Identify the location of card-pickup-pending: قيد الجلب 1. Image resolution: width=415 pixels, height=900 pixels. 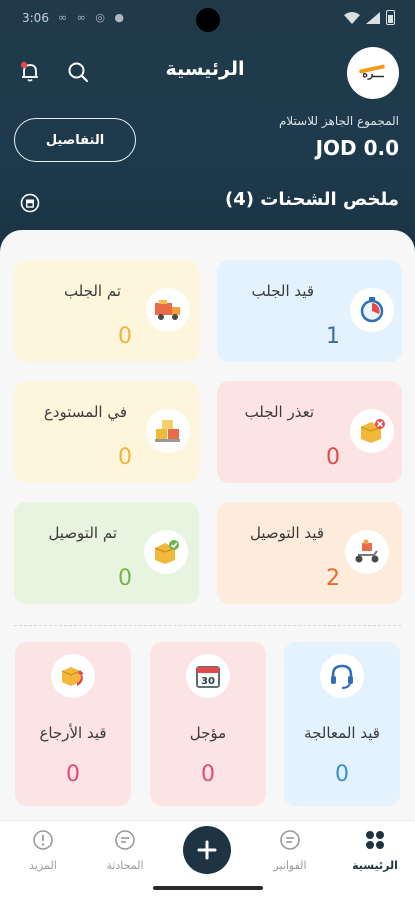
(309, 311).